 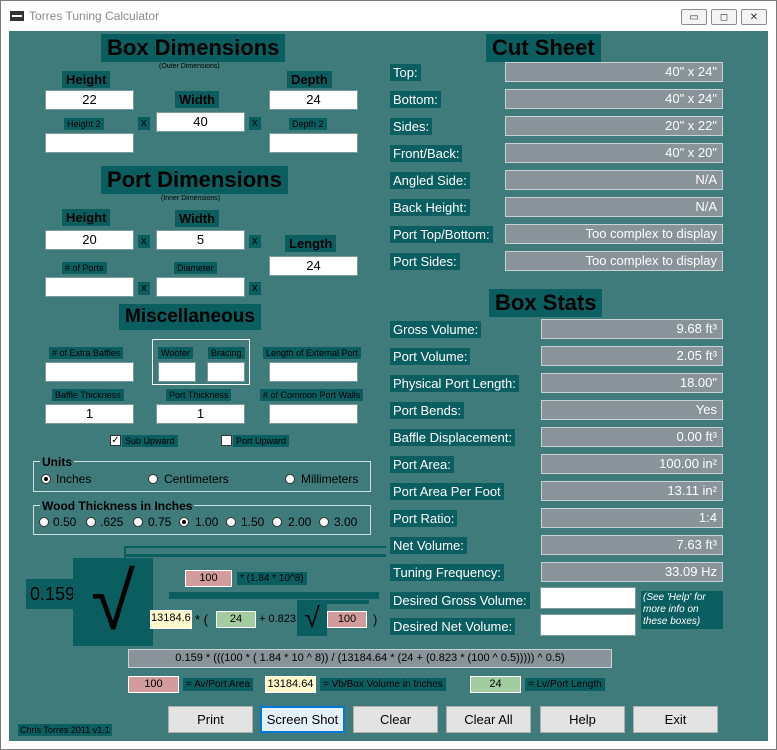 I want to click on port-width-input: 5, so click(x=200, y=240).